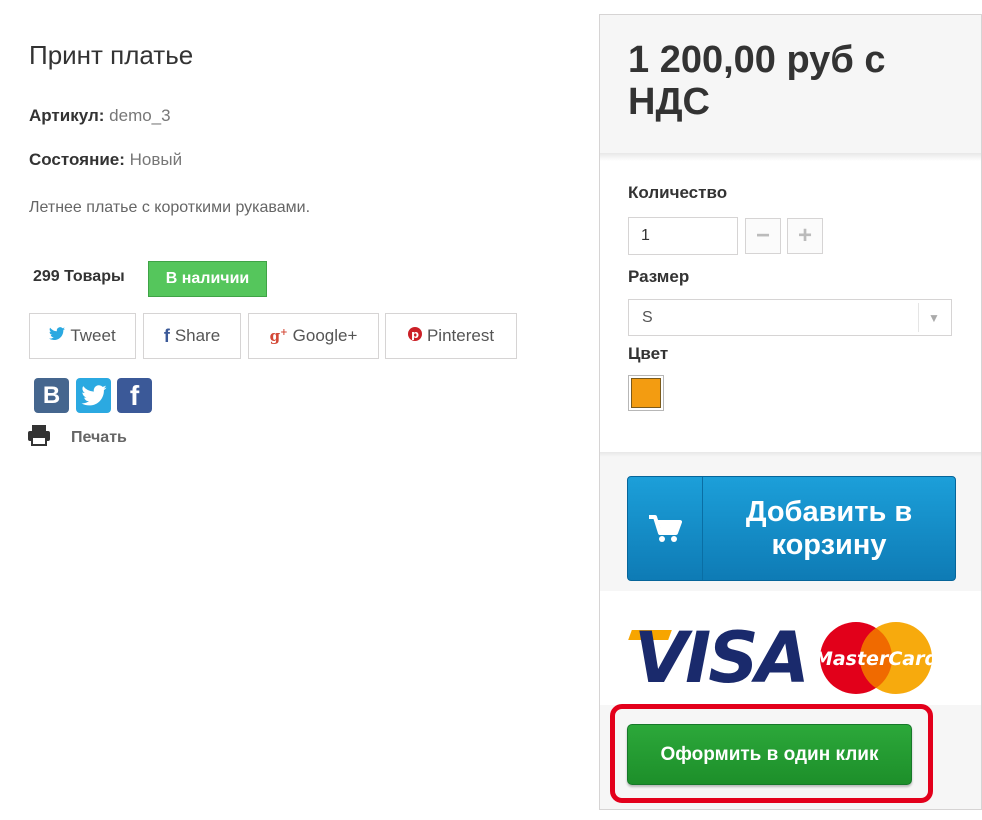  Describe the element at coordinates (170, 207) in the screenshot. I see `product-description: Летнее платье с короткими рукавами.` at that location.